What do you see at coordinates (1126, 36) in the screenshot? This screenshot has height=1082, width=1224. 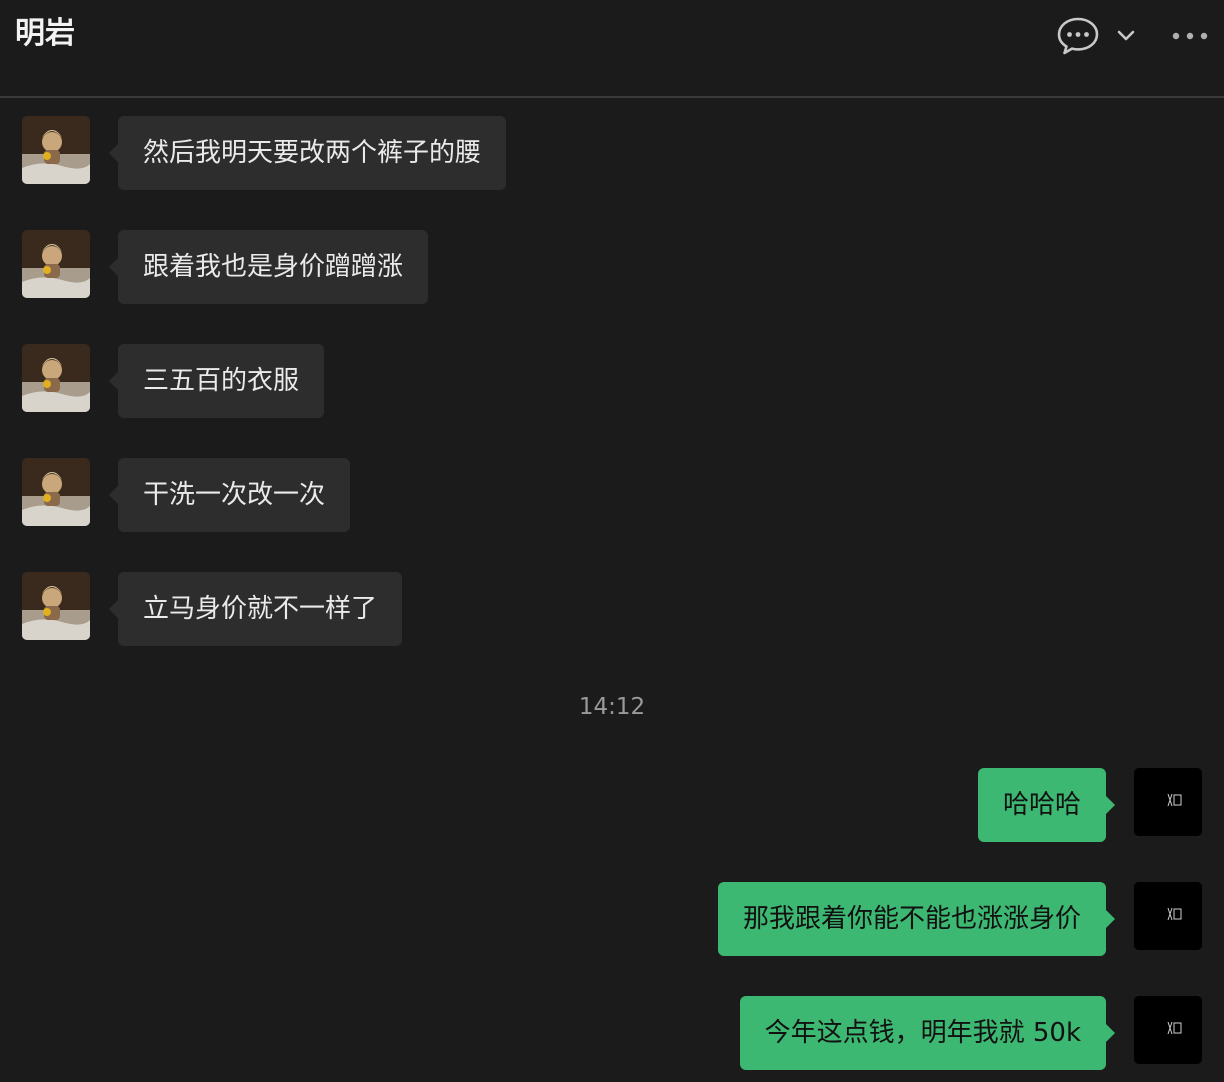 I see `chevron-down-icon` at bounding box center [1126, 36].